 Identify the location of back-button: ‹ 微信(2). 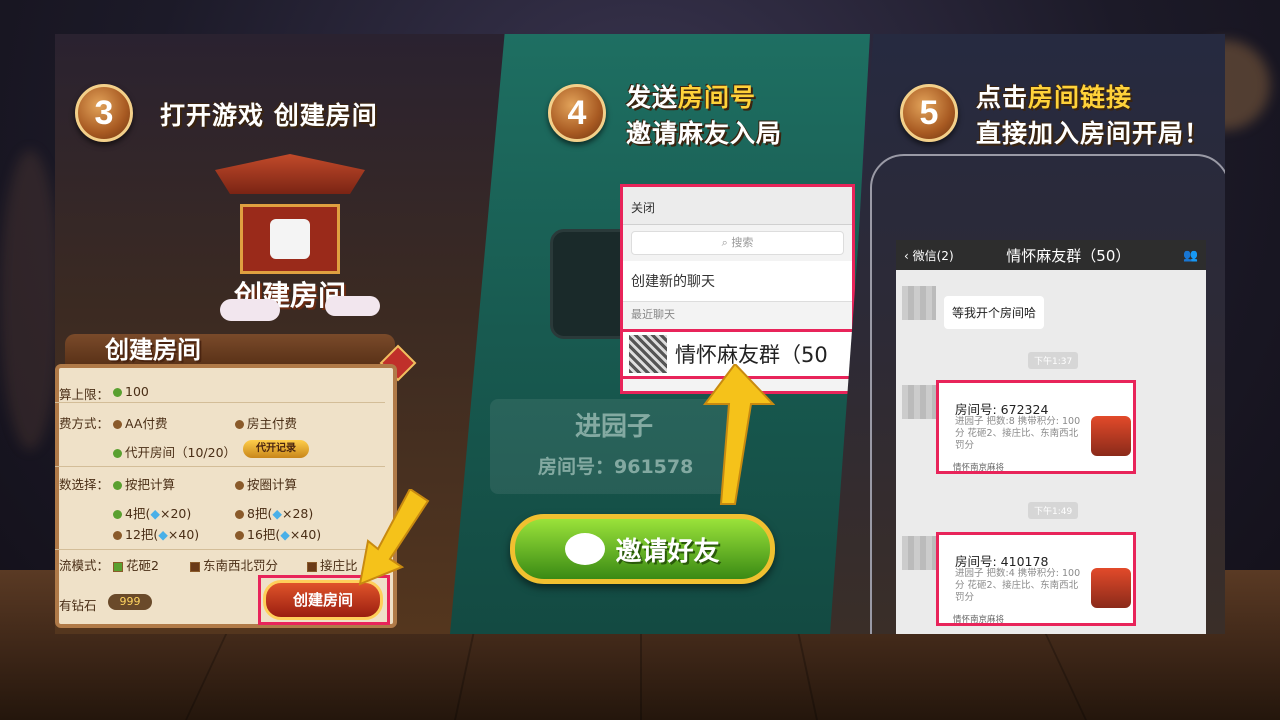
(929, 255).